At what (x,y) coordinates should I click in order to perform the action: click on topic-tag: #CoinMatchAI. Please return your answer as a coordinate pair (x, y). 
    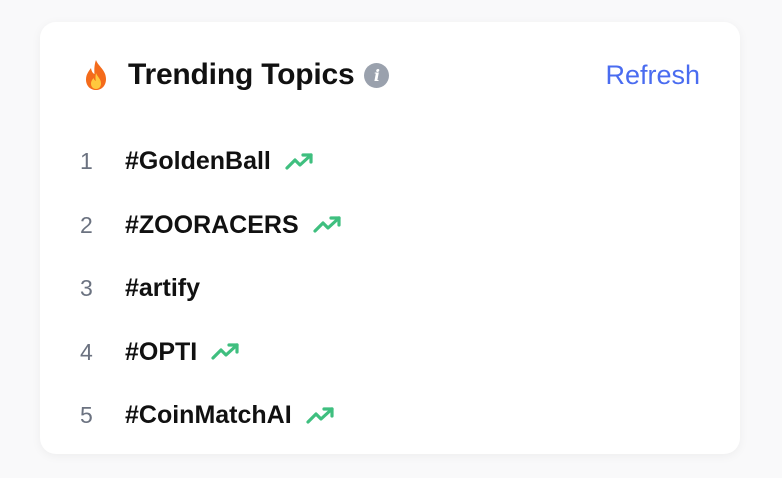
    Looking at the image, I should click on (208, 415).